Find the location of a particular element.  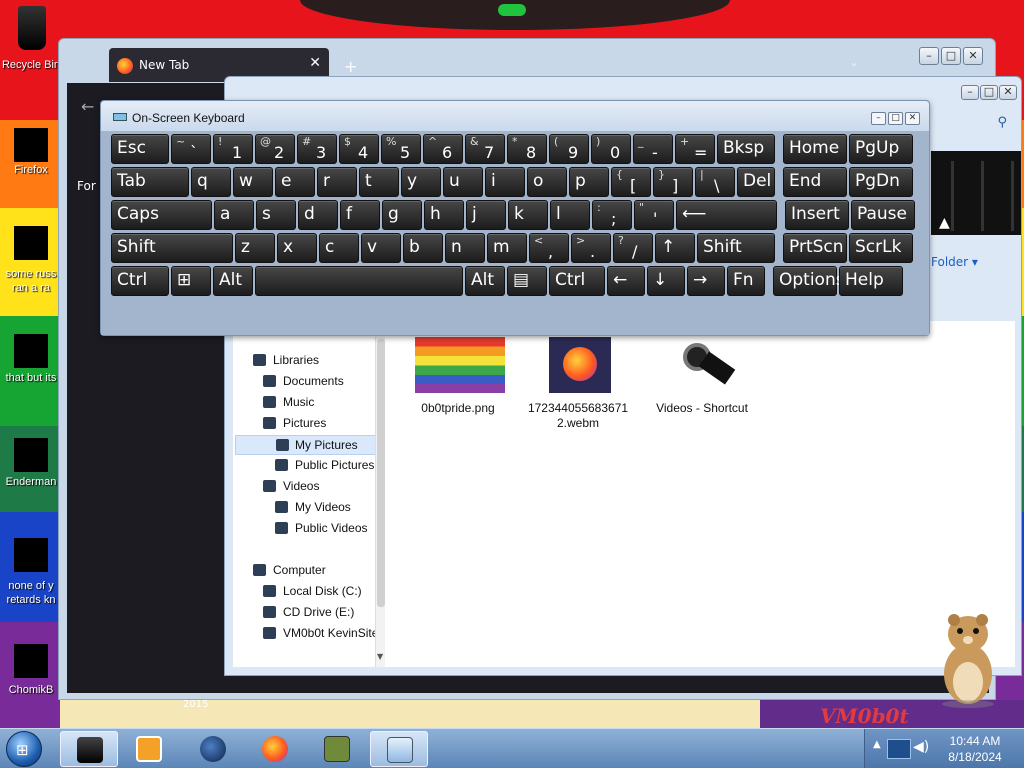

key-v: v is located at coordinates (381, 248).